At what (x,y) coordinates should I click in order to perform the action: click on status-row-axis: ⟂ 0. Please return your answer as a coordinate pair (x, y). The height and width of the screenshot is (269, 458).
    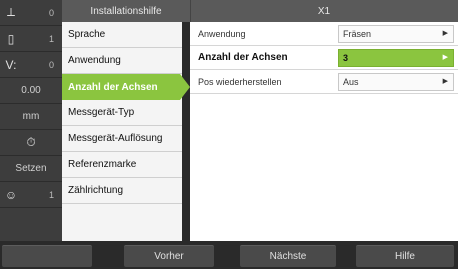
    Looking at the image, I should click on (31, 13).